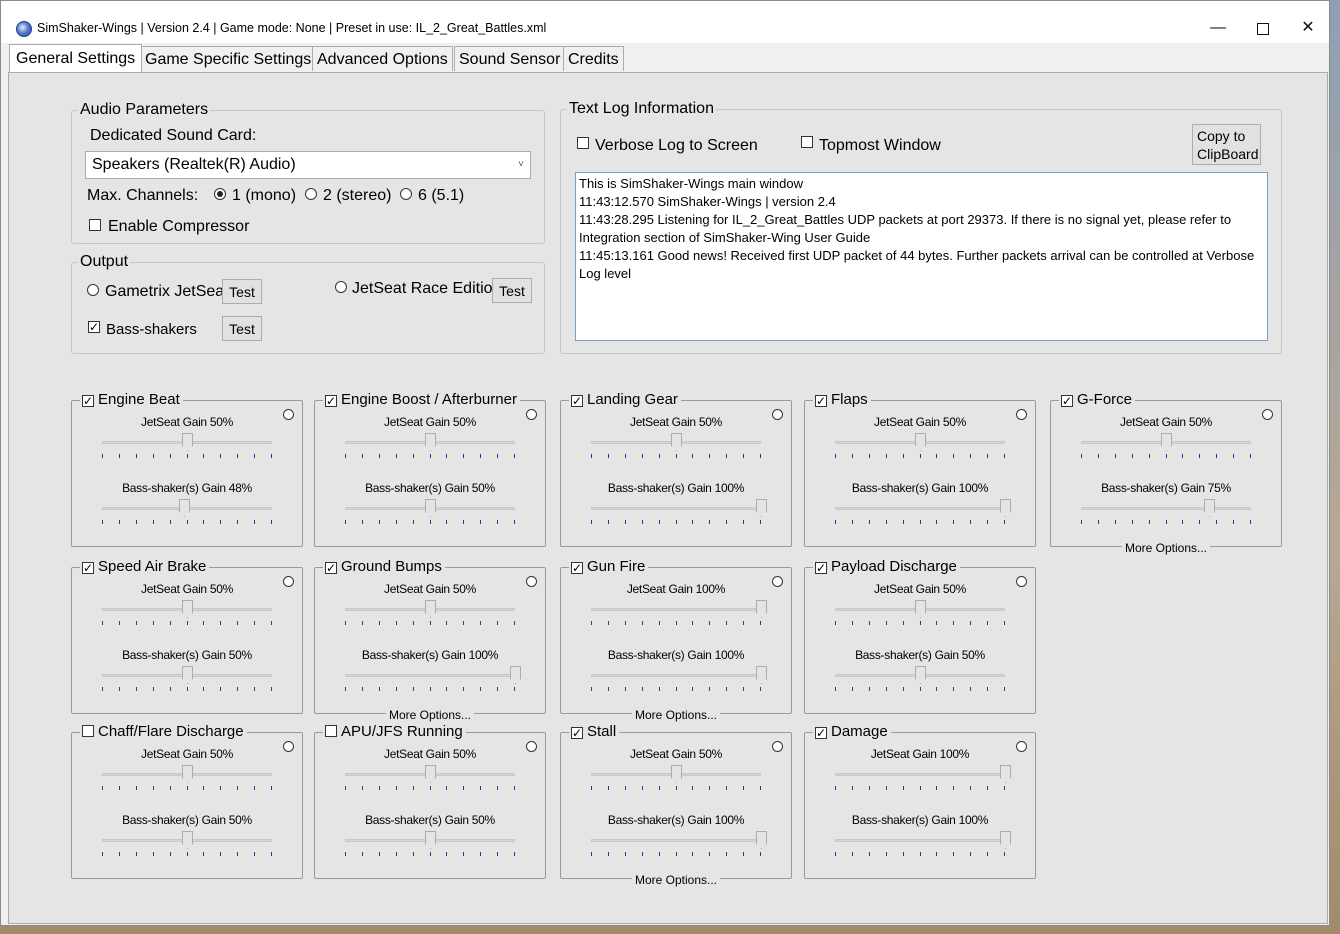 The image size is (1340, 934). Describe the element at coordinates (76, 58) in the screenshot. I see `tab-general-settings: General Settings` at that location.